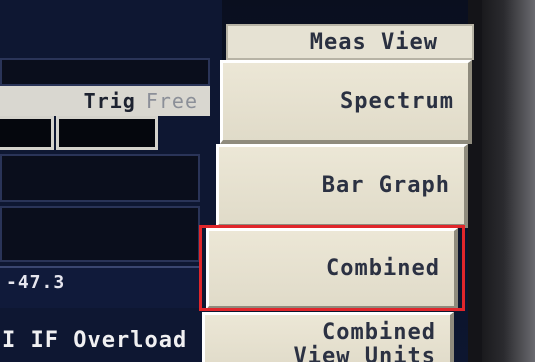 This screenshot has width=535, height=362. I want to click on instrument-bezel, so click(508, 181).